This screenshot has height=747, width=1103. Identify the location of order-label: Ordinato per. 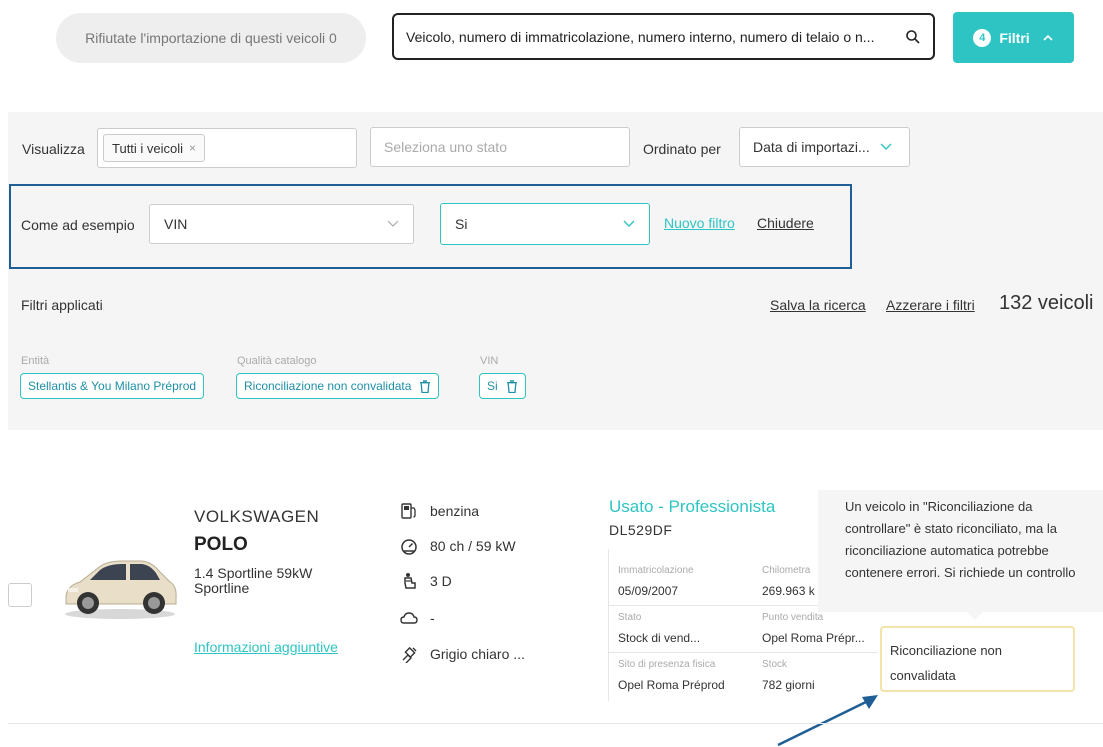
(682, 149).